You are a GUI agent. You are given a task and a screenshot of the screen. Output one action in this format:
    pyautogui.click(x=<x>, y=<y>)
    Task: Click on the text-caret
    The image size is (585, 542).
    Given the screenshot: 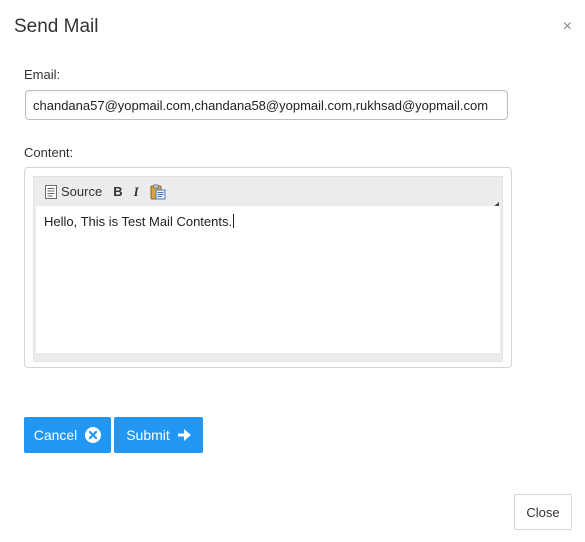 What is the action you would take?
    pyautogui.click(x=234, y=221)
    